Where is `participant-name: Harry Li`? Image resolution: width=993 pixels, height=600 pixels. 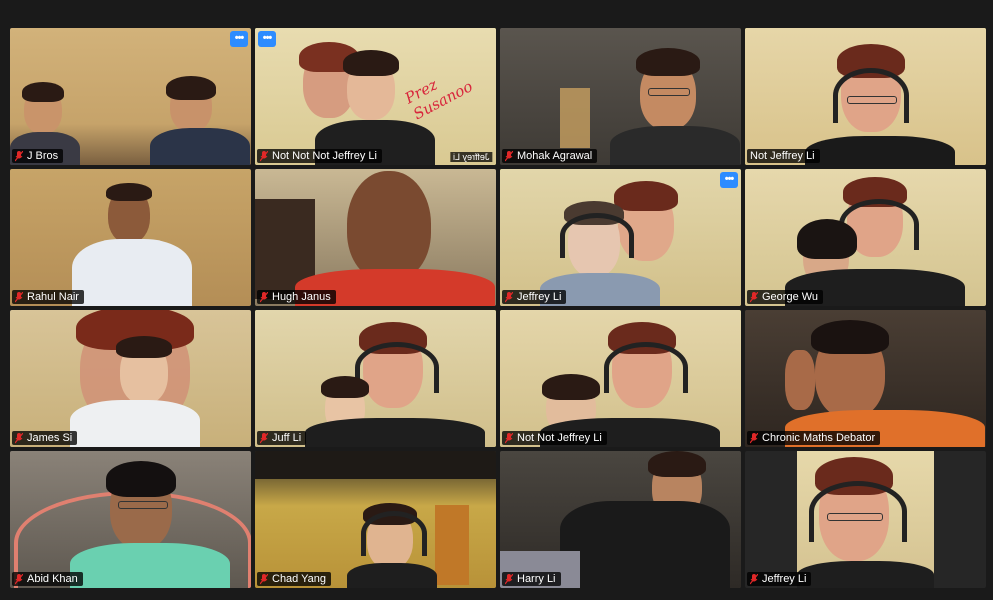
participant-name: Harry Li is located at coordinates (536, 579).